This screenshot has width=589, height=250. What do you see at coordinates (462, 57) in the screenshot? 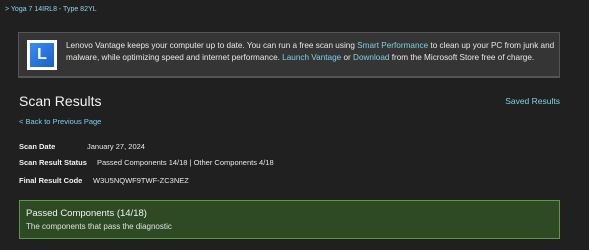
I see `banner-text-part-4: from the Microsoft Store free of charge.` at bounding box center [462, 57].